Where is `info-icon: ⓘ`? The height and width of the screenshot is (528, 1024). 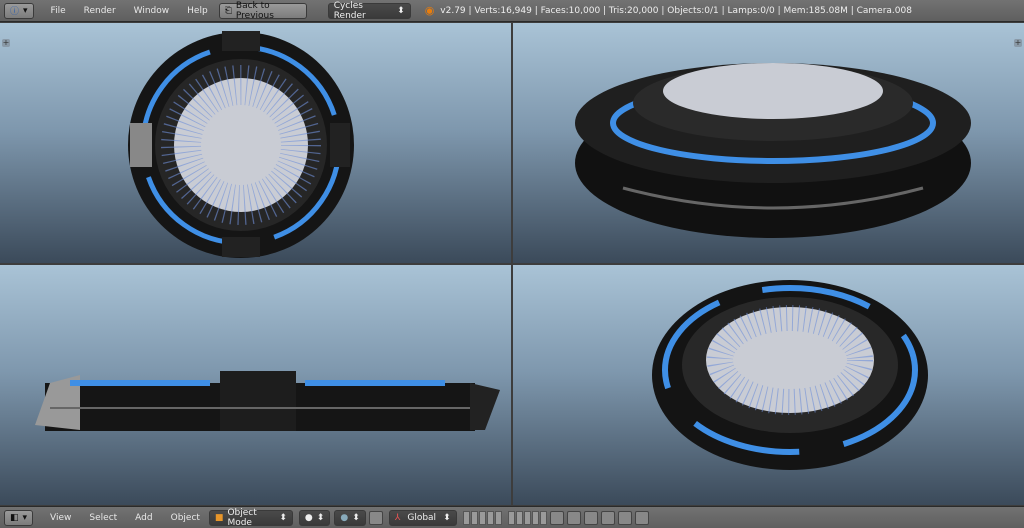 info-icon: ⓘ is located at coordinates (15, 12).